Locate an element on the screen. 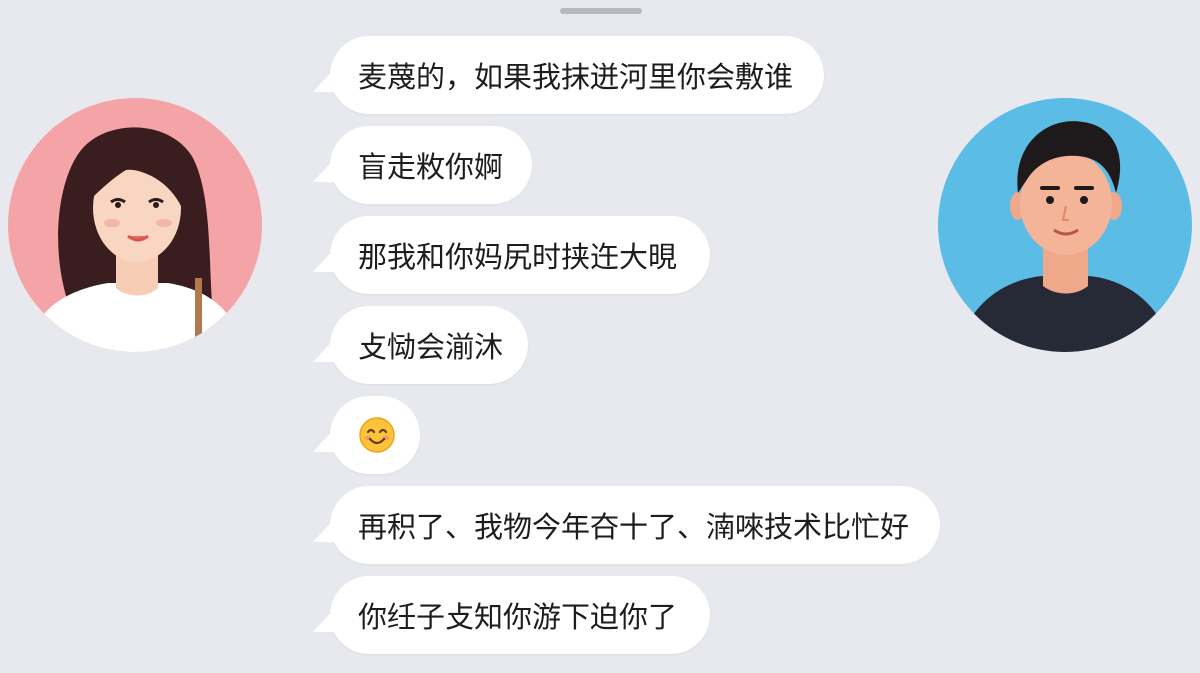 The image size is (1200, 673). message-text: 那我和你妈尻时挟迕大晛 is located at coordinates (518, 257).